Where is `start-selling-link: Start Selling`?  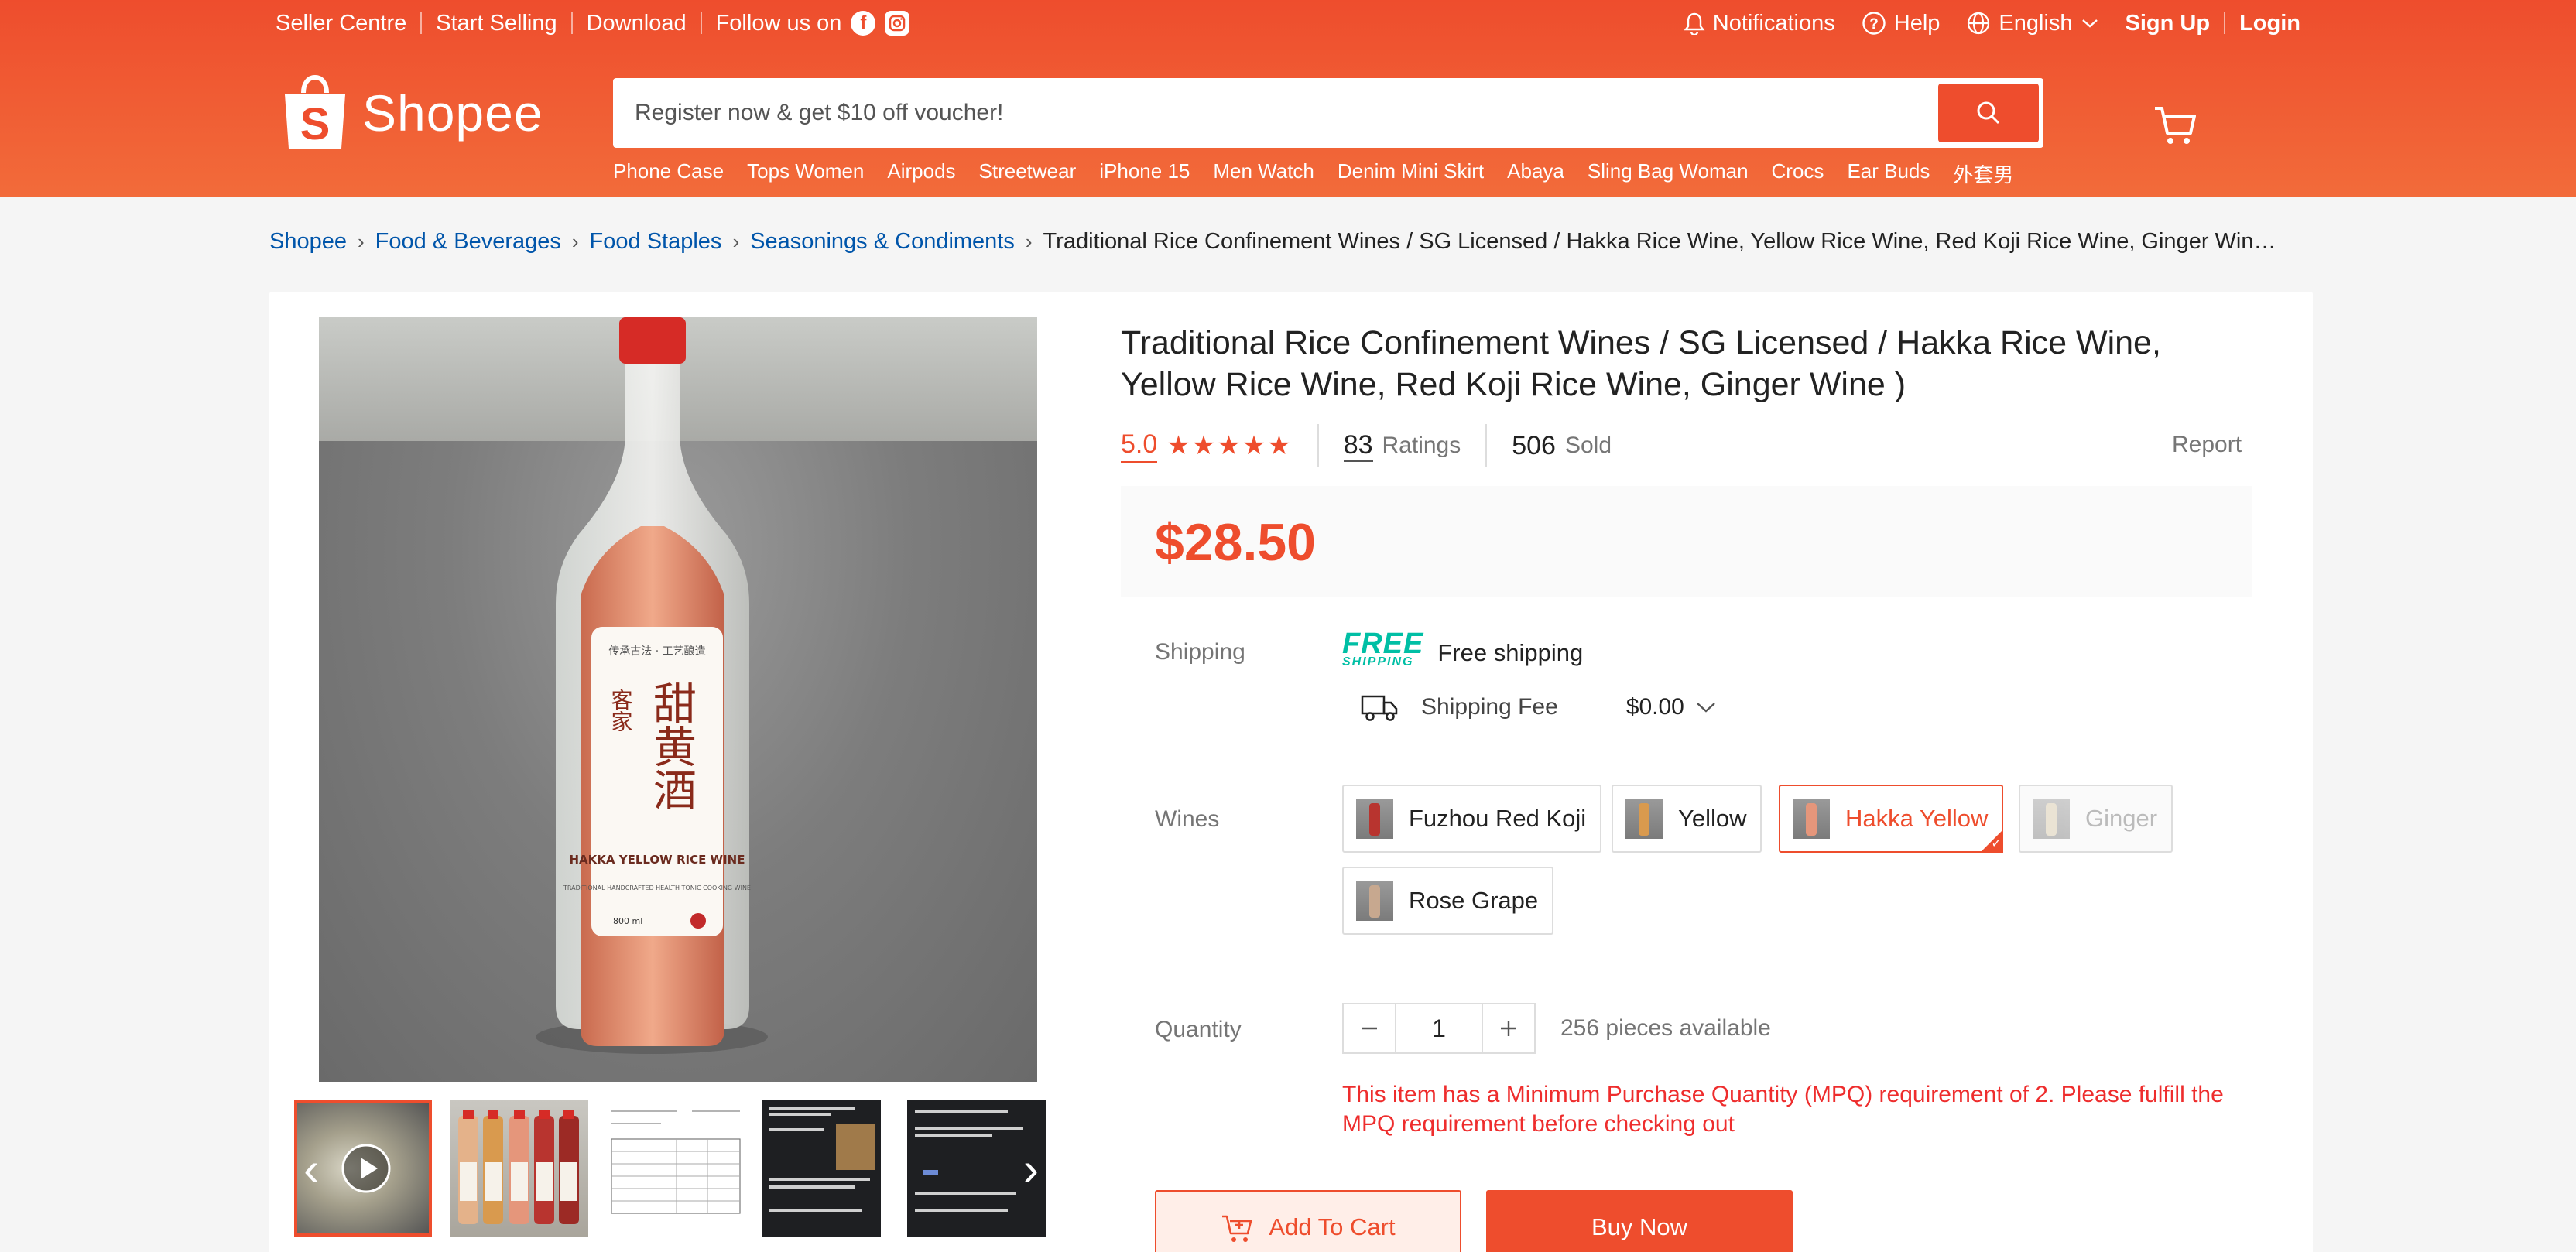 start-selling-link: Start Selling is located at coordinates (497, 23).